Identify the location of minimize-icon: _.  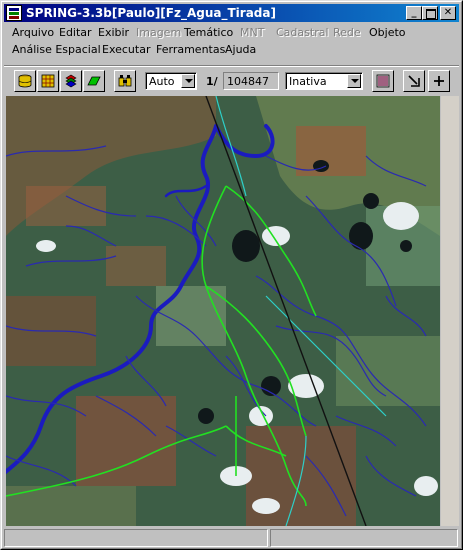
(414, 12).